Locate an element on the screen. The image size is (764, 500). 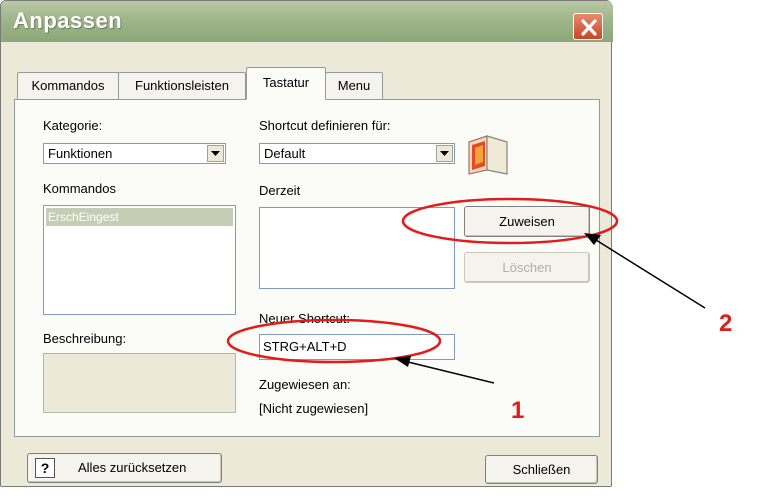
tab-tastatur: Tastatur is located at coordinates (286, 83).